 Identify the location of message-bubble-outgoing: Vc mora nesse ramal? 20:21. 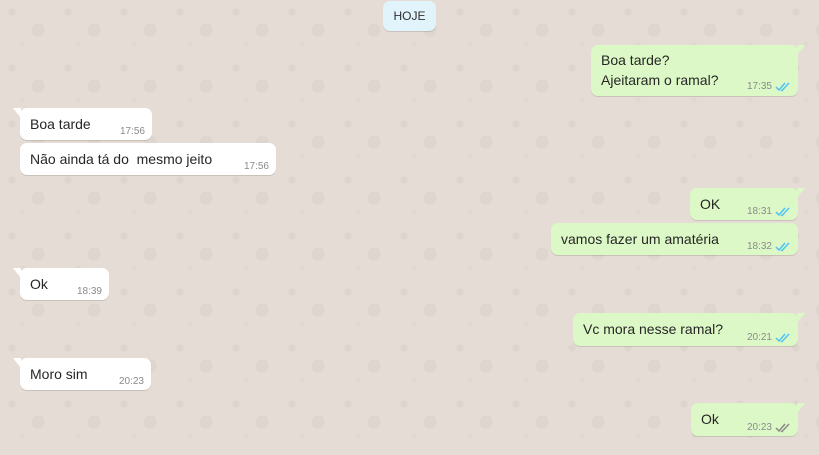
(689, 329).